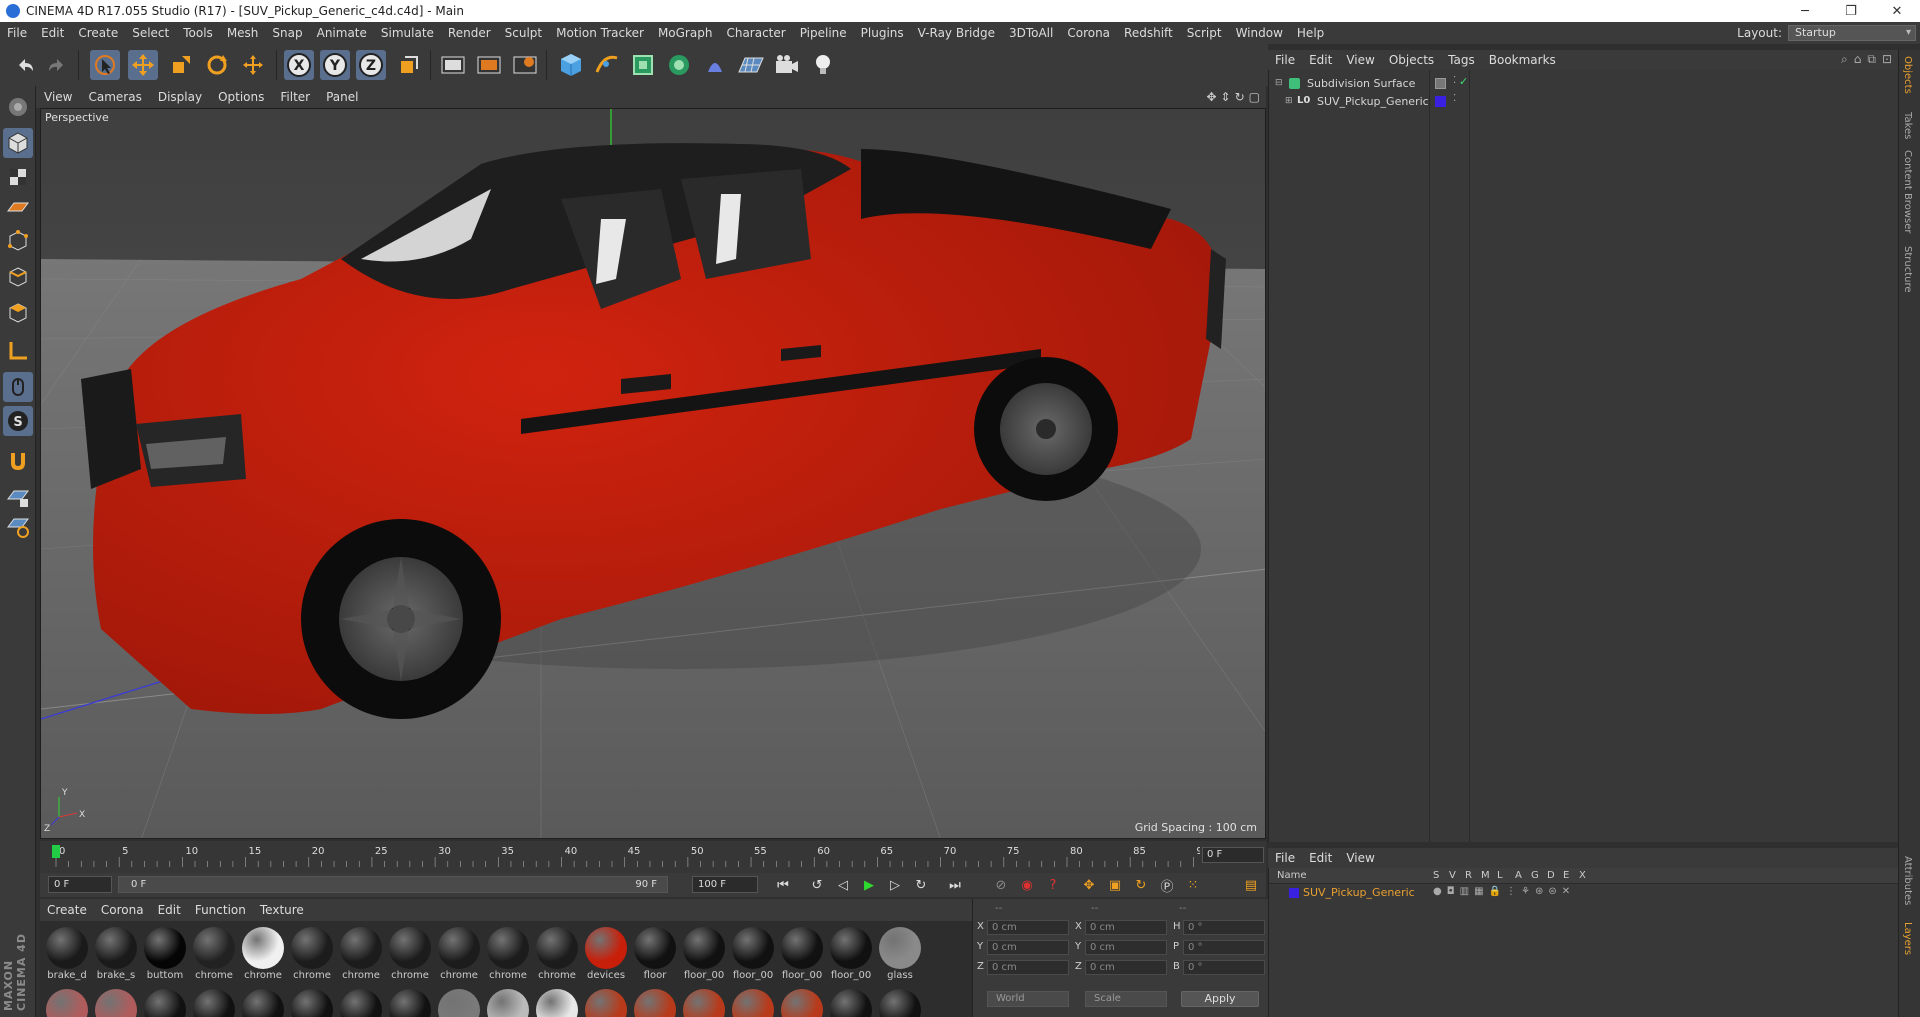 This screenshot has height=1017, width=1920. Describe the element at coordinates (18, 241) in the screenshot. I see `points-mode-icon` at that location.